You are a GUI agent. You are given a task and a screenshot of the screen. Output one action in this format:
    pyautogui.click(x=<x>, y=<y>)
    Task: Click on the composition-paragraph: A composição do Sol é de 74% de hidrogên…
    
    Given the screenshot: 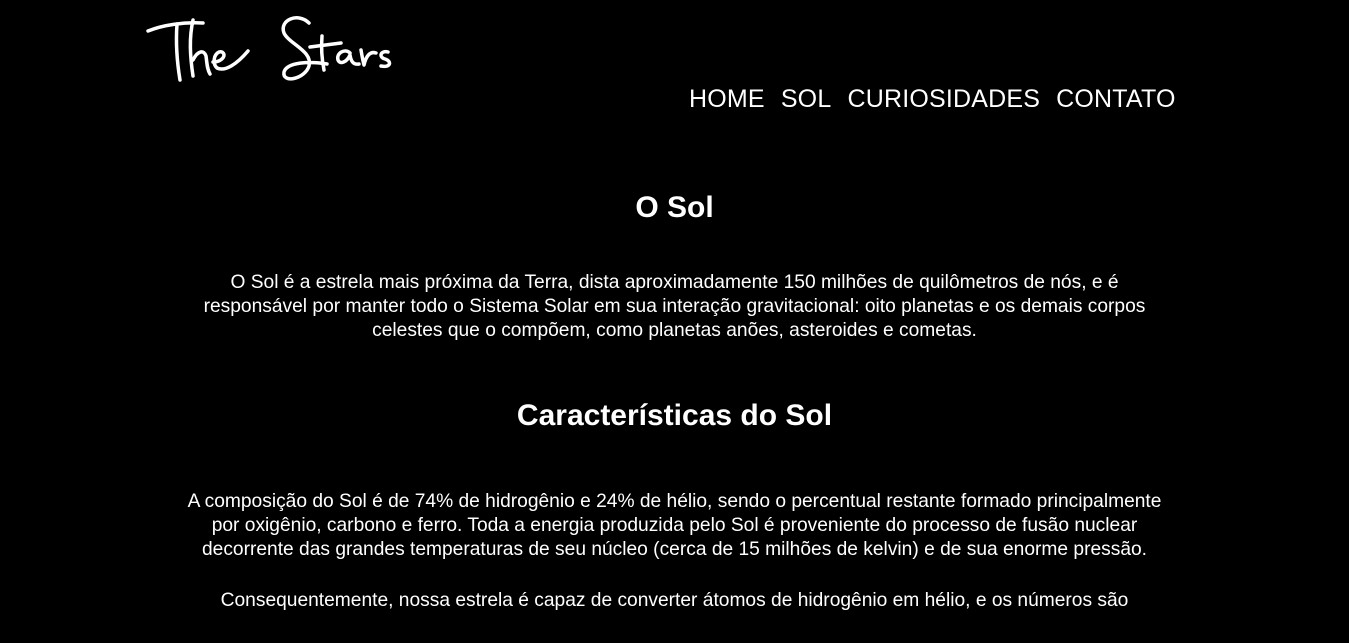 What is the action you would take?
    pyautogui.click(x=674, y=525)
    